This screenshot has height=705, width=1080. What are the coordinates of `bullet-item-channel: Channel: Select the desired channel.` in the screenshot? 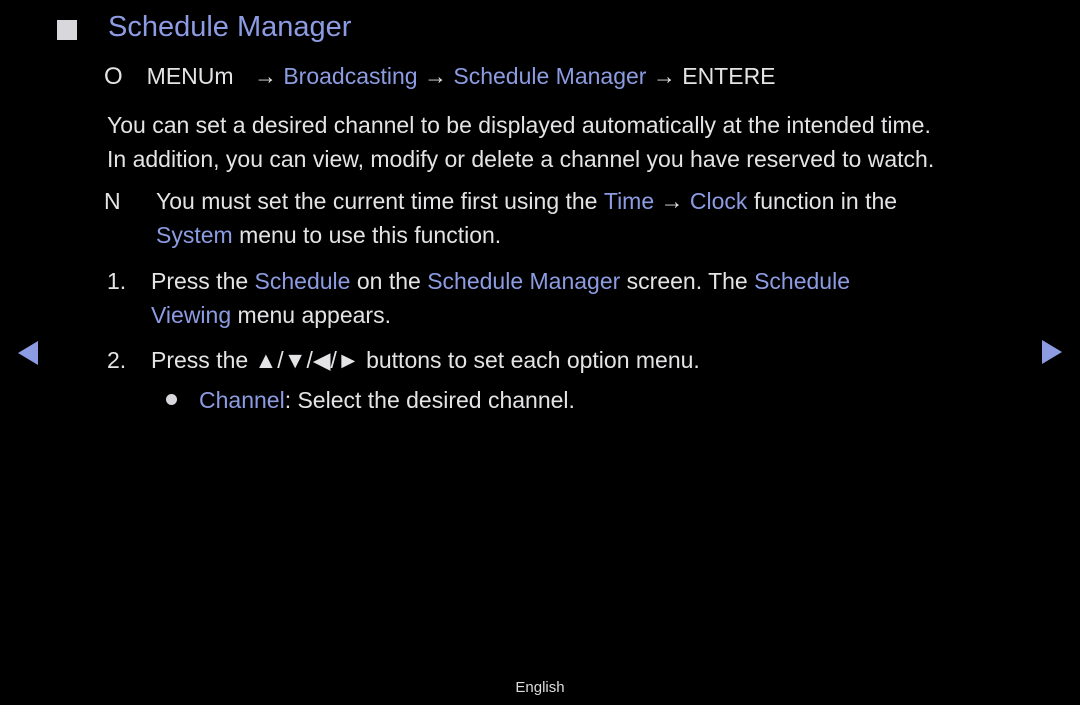 It's located at (370, 400).